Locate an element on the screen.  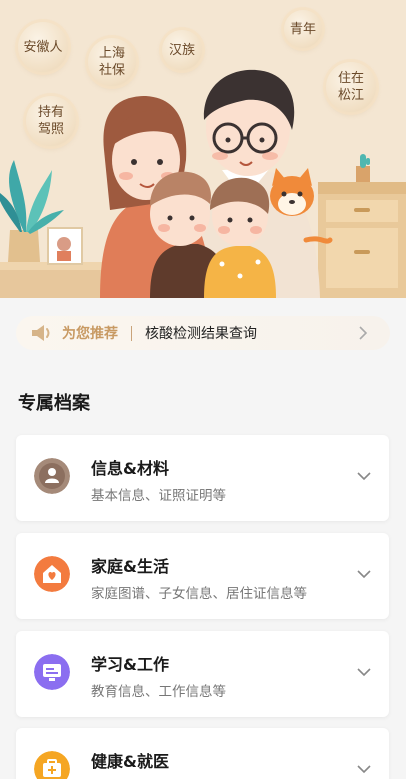
recommend-bar: 为您推荐 核酸检测结果查询 is located at coordinates (203, 333).